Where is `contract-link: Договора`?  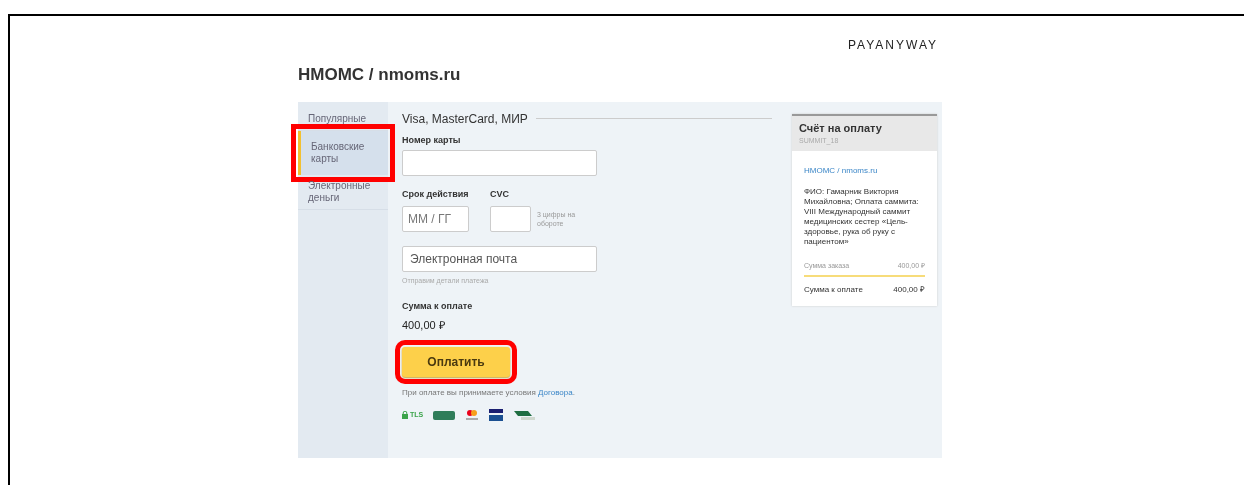 contract-link: Договора is located at coordinates (555, 392).